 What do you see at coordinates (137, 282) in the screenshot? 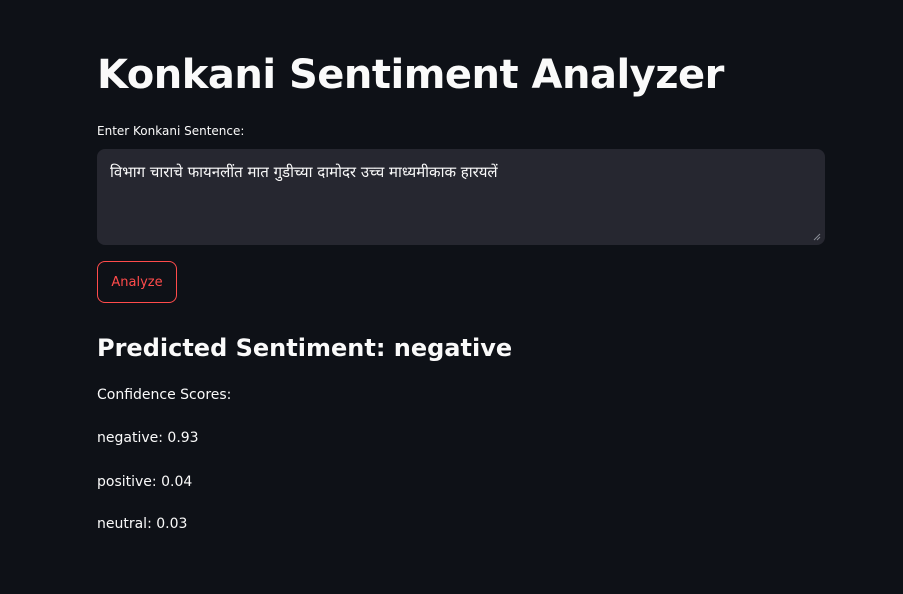
I see `analyze-button: Analyze` at bounding box center [137, 282].